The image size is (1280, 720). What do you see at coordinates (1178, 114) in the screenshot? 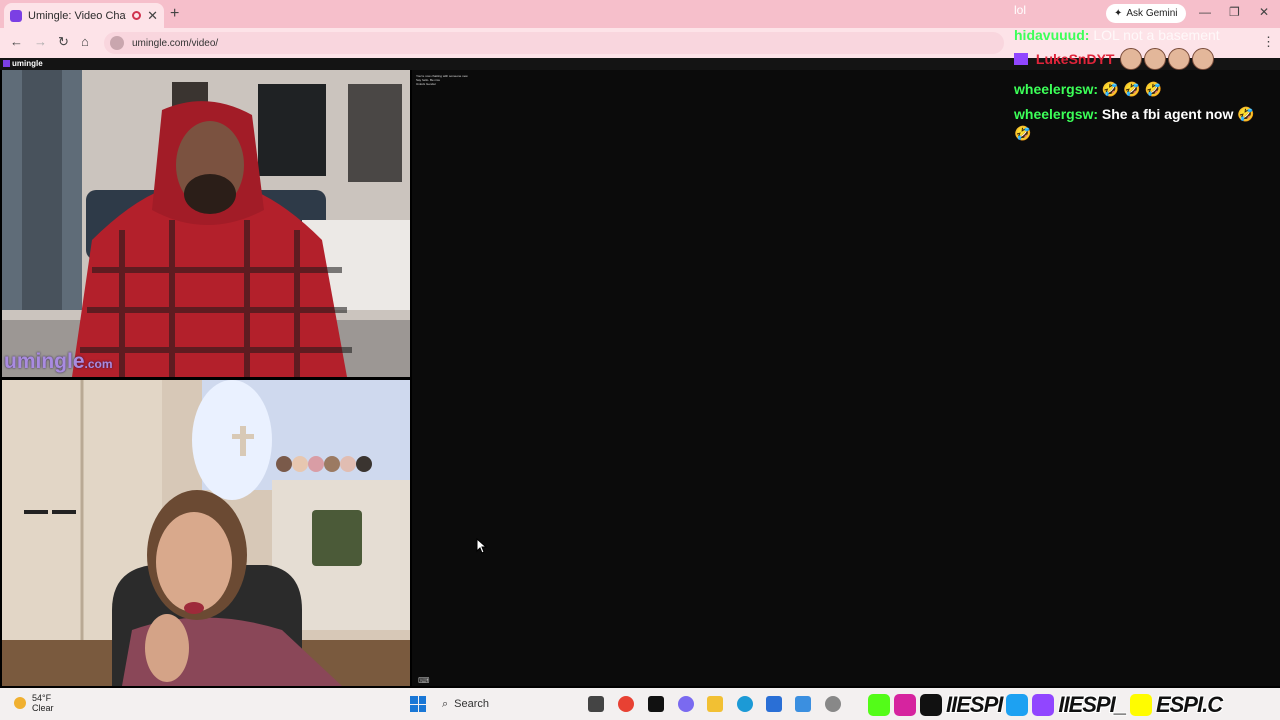
I see `chat-message: She a fbi agent now 🤣` at bounding box center [1178, 114].